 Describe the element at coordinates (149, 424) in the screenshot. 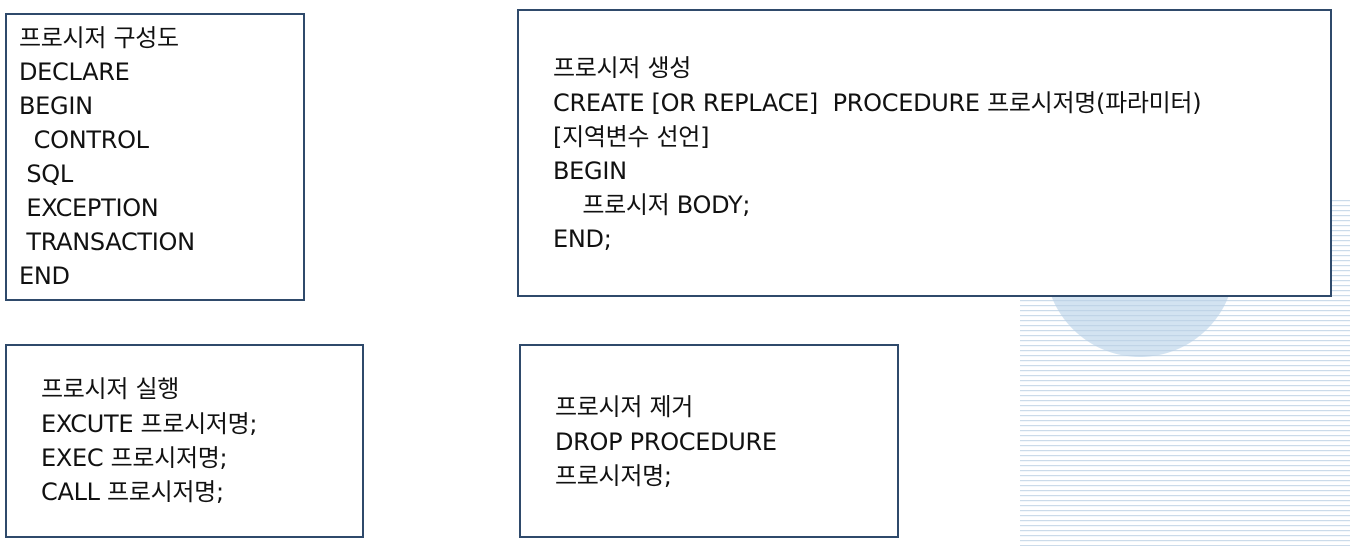

I see `execute-line: EXCUTE 프로시저명;` at that location.